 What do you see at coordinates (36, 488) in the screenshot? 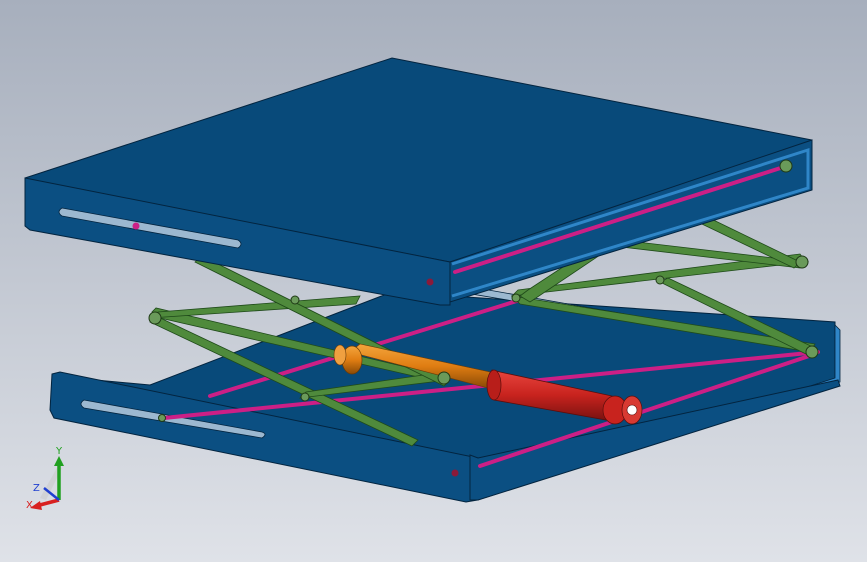
I see `triad-z-label: Z` at bounding box center [36, 488].